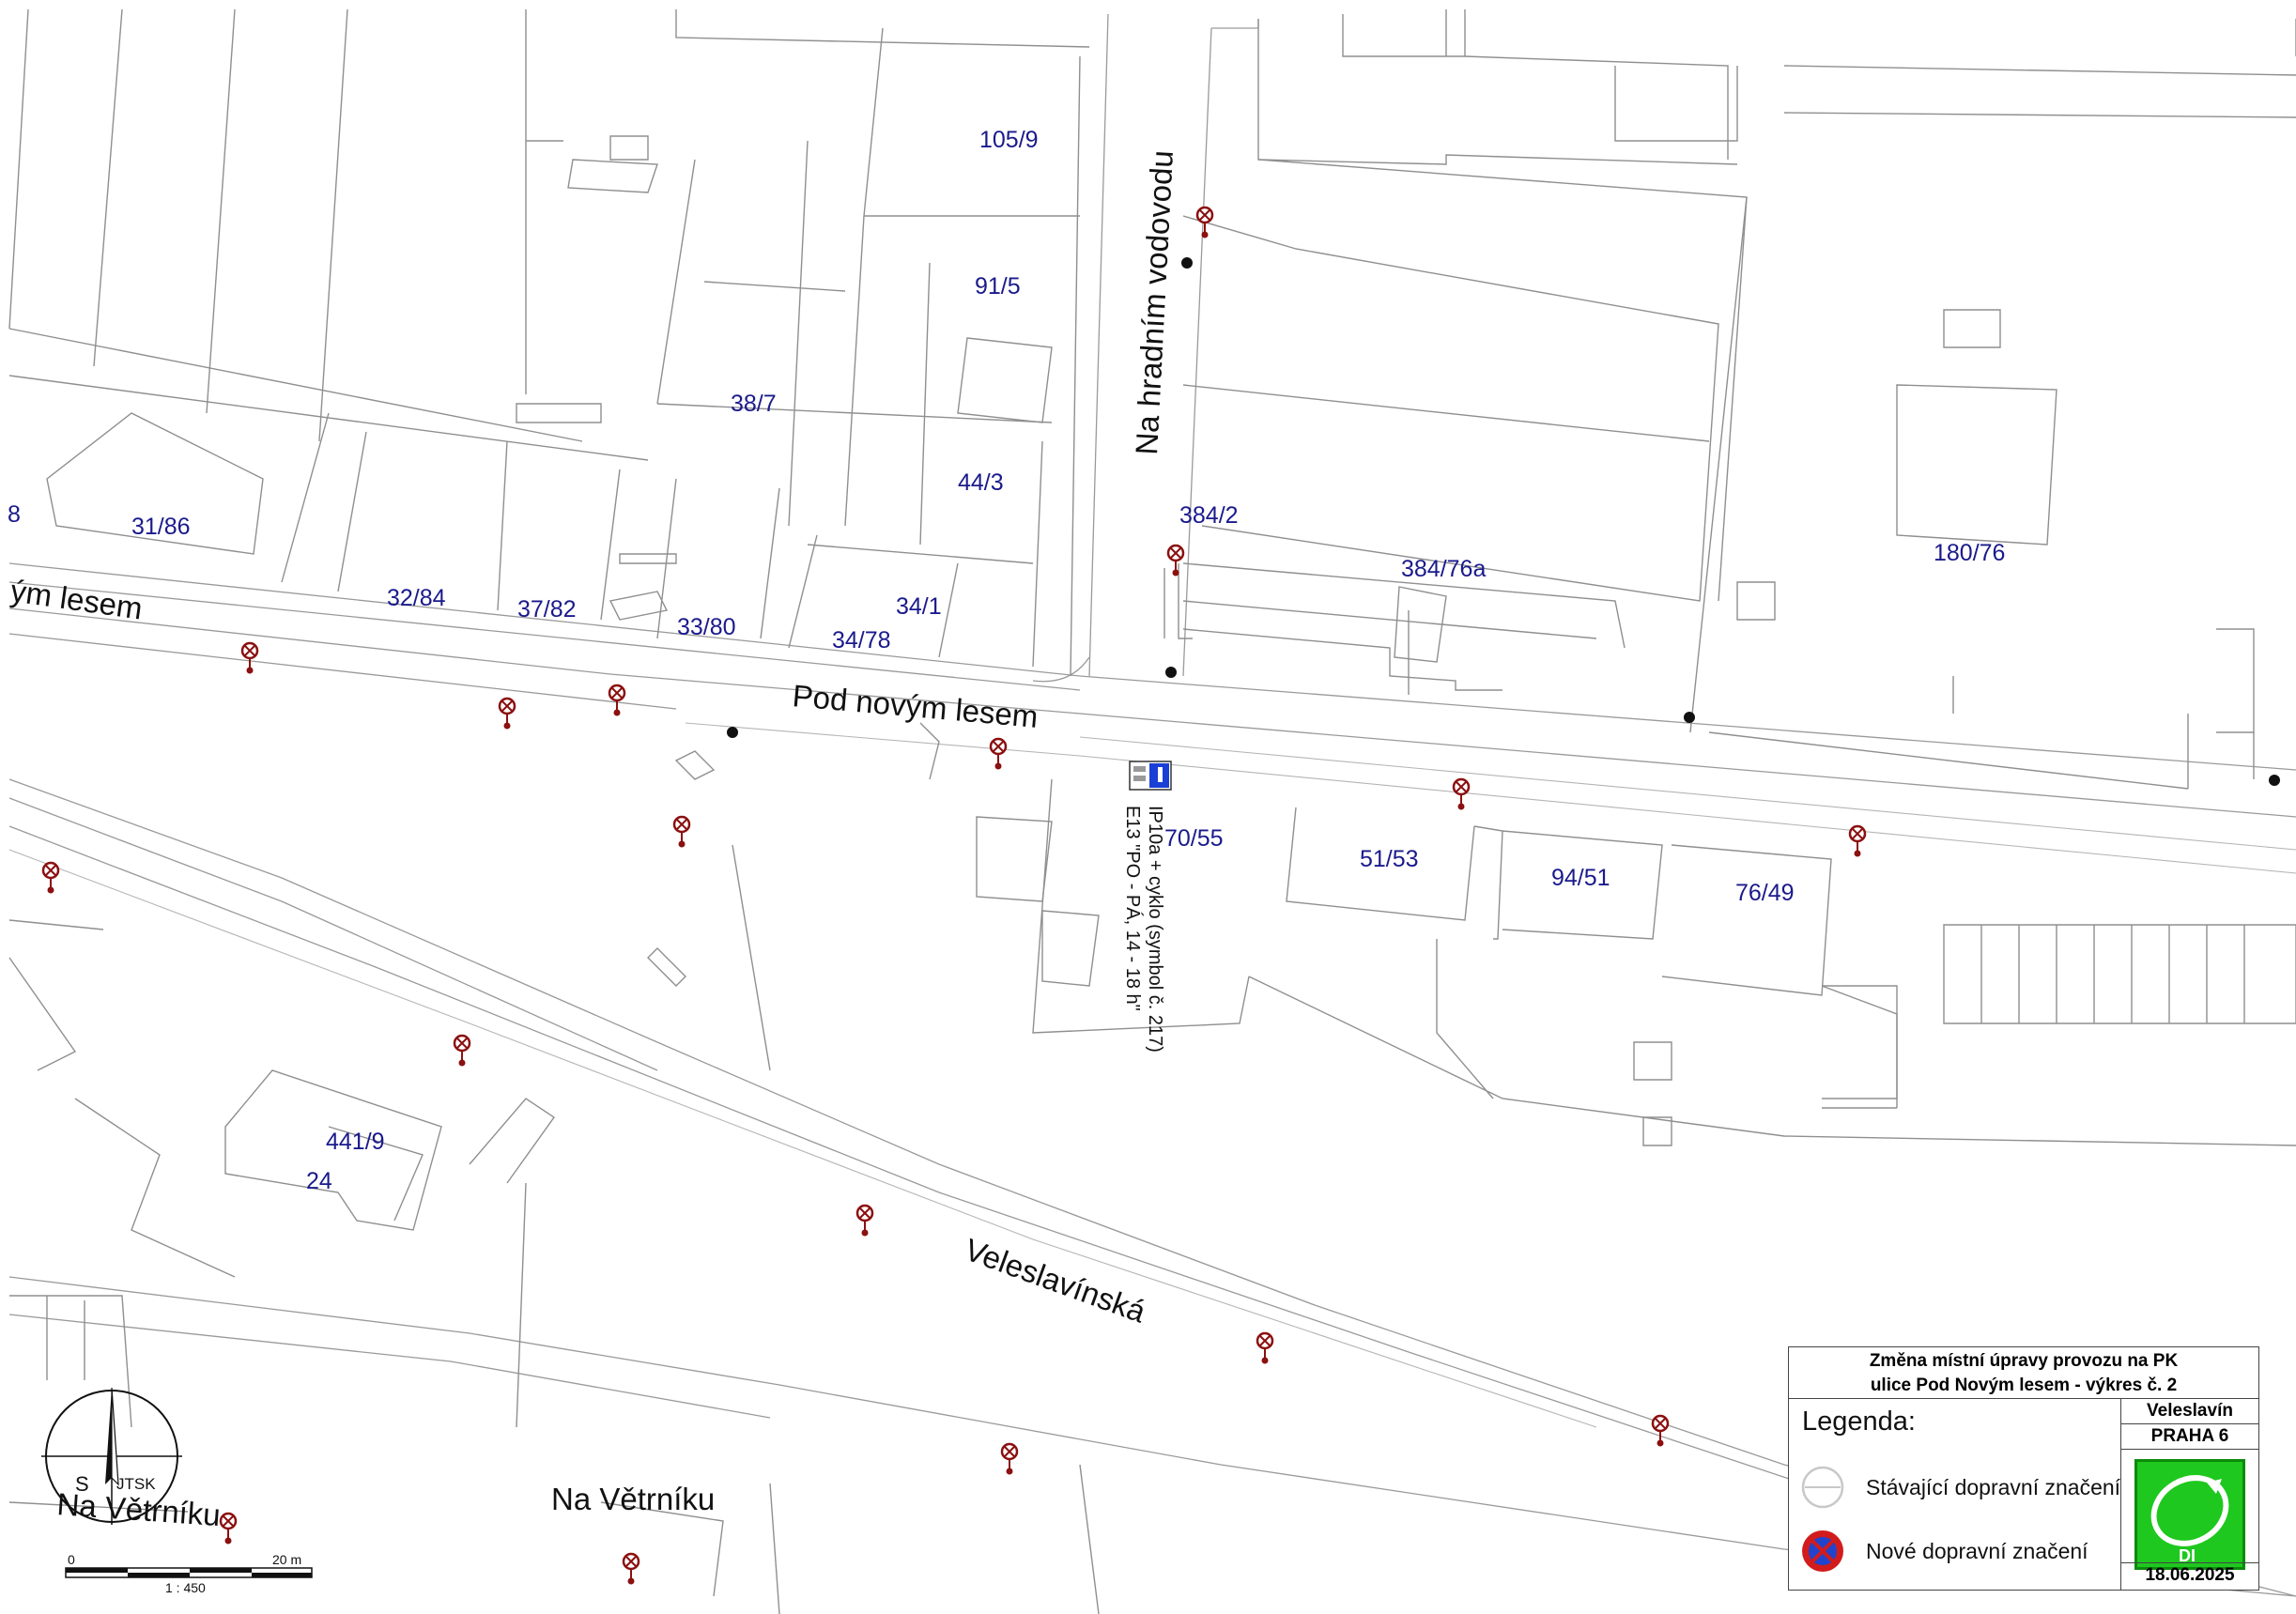 The image size is (2296, 1614). I want to click on location-info-block: Veleslavín PRAHA 6 DI 18.06.2025, so click(2189, 1494).